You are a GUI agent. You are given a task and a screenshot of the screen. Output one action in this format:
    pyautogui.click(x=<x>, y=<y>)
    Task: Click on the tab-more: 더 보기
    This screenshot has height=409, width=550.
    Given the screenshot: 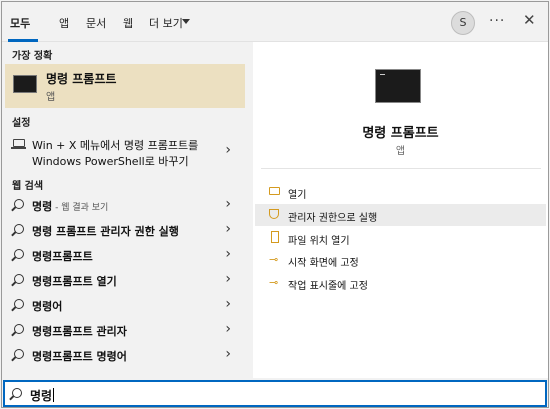 What is the action you would take?
    pyautogui.click(x=166, y=23)
    